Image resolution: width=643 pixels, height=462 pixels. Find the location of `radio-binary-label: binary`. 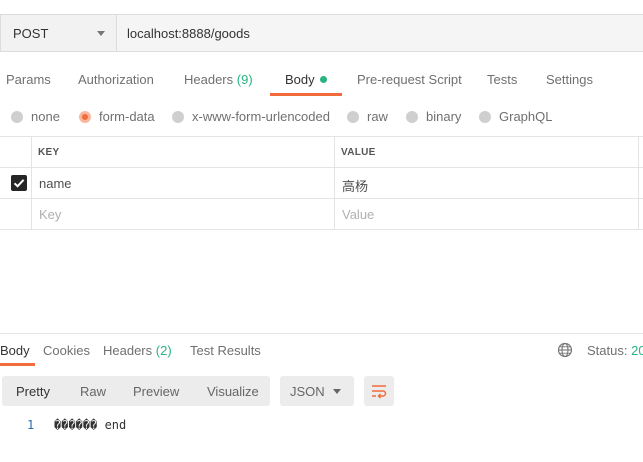

radio-binary-label: binary is located at coordinates (444, 116).